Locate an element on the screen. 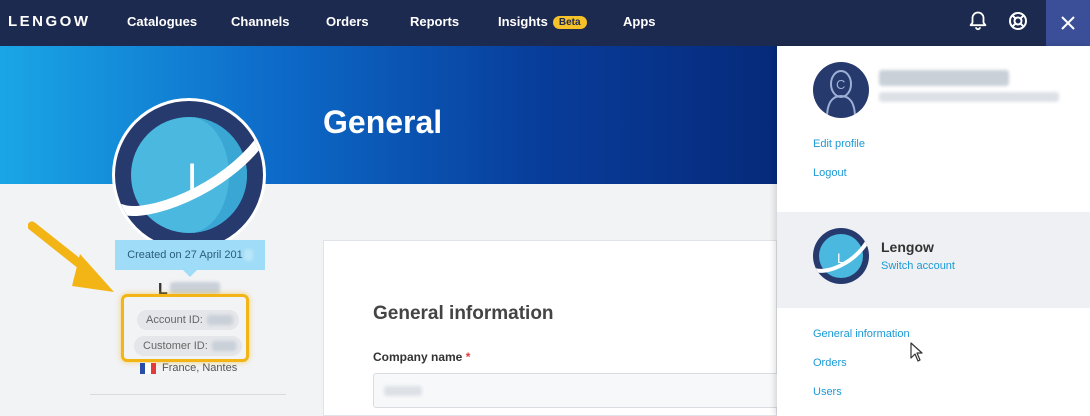 The height and width of the screenshot is (416, 1090). close-panel-button is located at coordinates (1068, 23).